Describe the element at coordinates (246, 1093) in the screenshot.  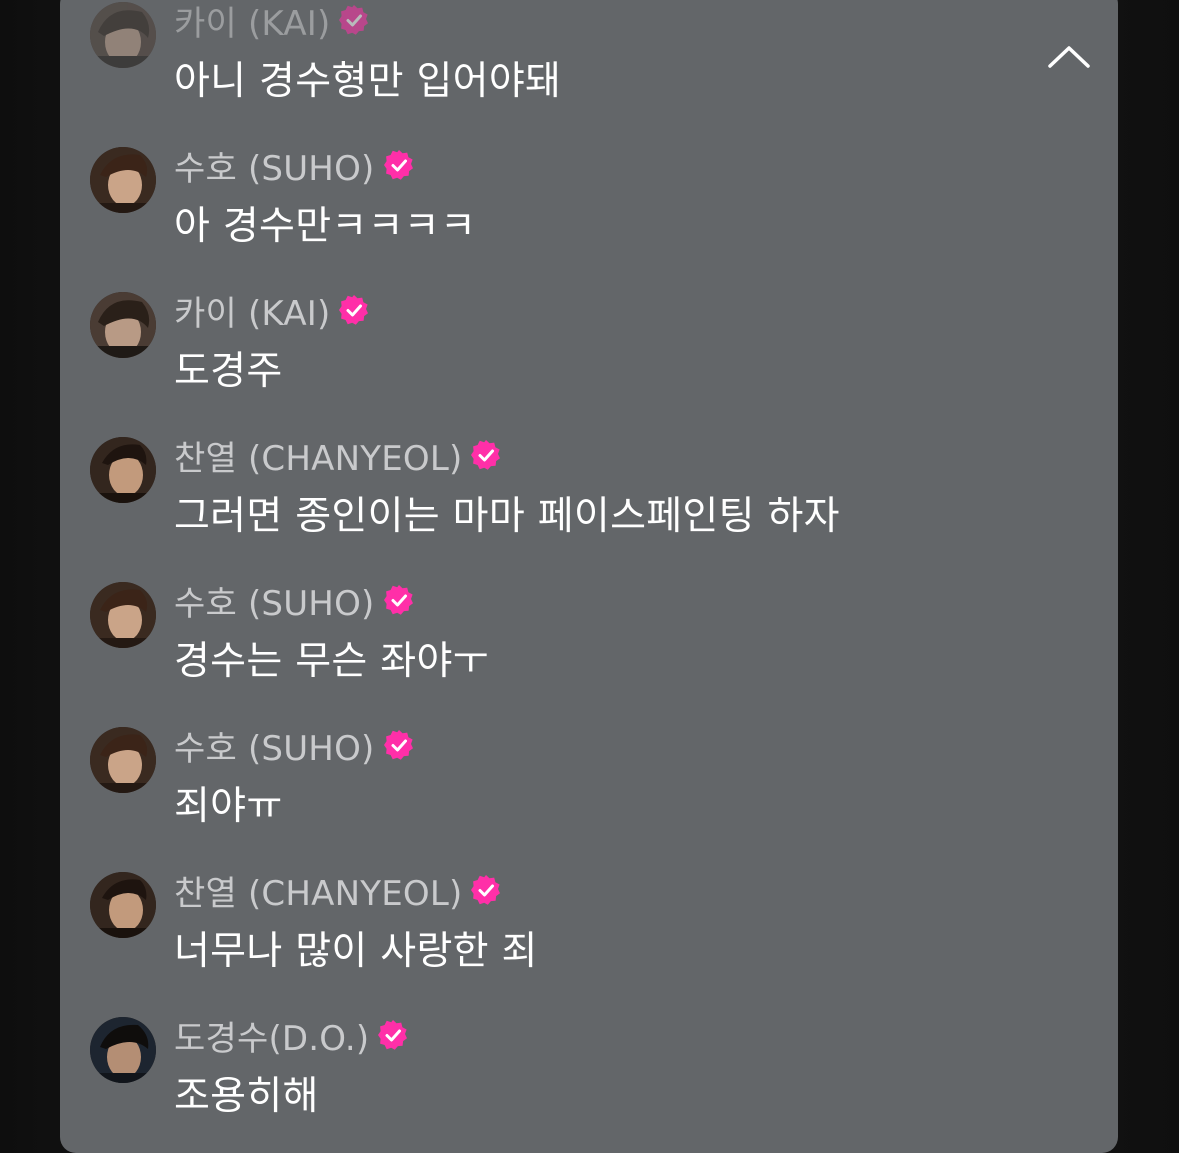
I see `message-text: 조용히해` at that location.